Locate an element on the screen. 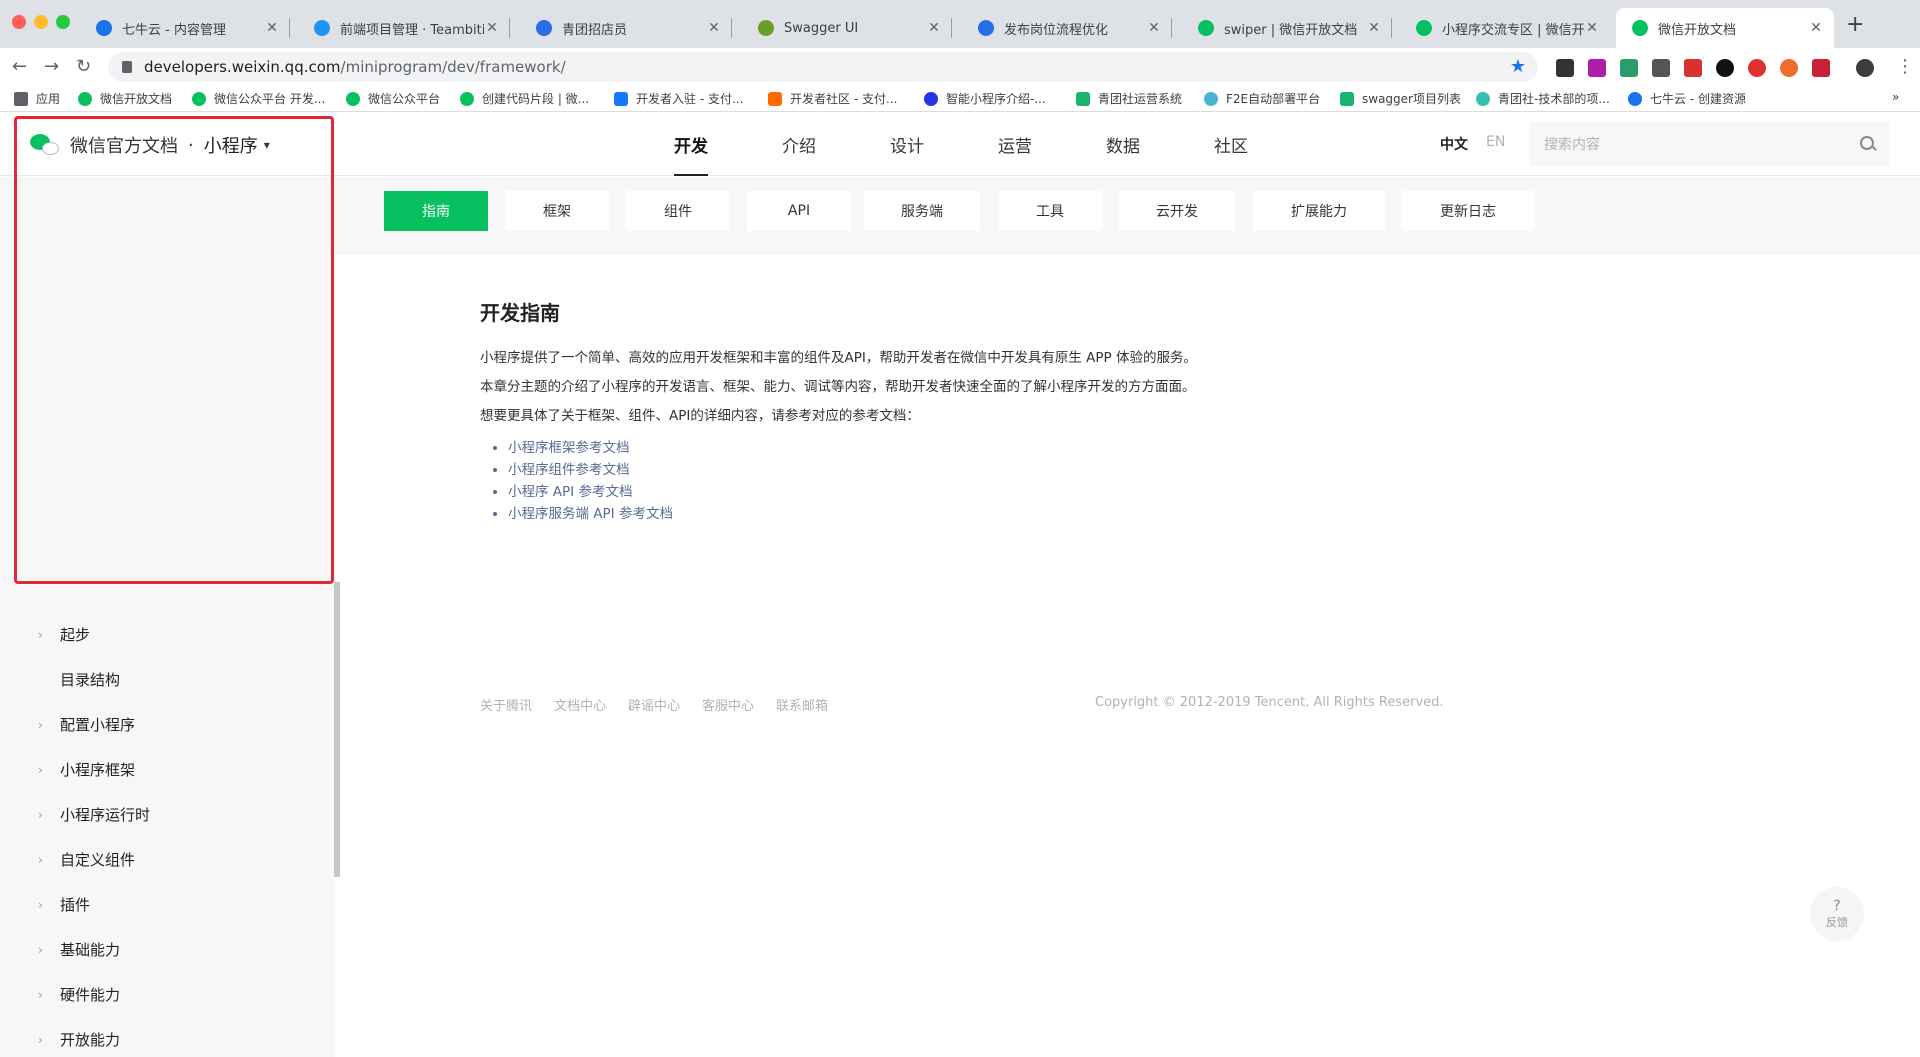 The image size is (1920, 1057). footer-link-email: 联系邮箱 is located at coordinates (802, 704).